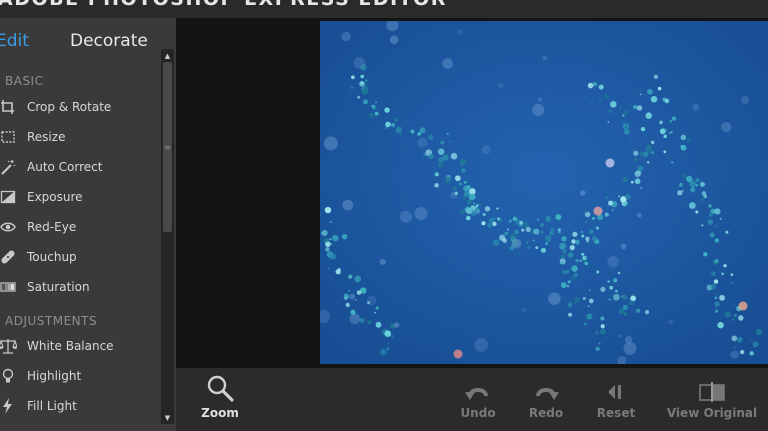 The image size is (768, 431). What do you see at coordinates (79, 257) in the screenshot?
I see `sidebar-item-touchup: Touchup` at bounding box center [79, 257].